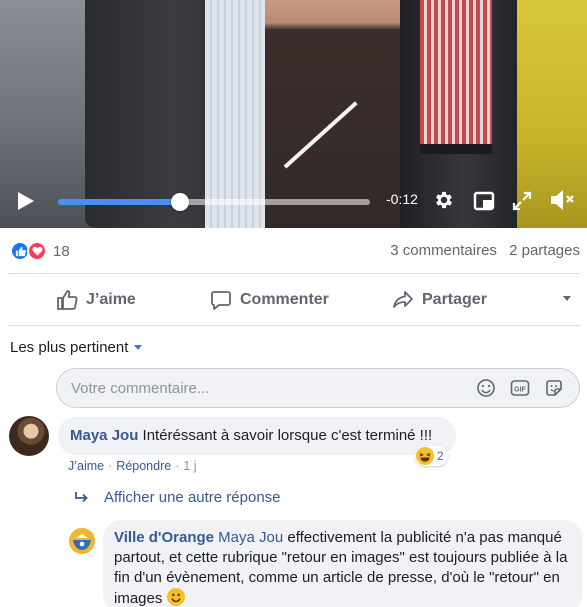  Describe the element at coordinates (402, 199) in the screenshot. I see `time-remaining: -0:12` at that location.